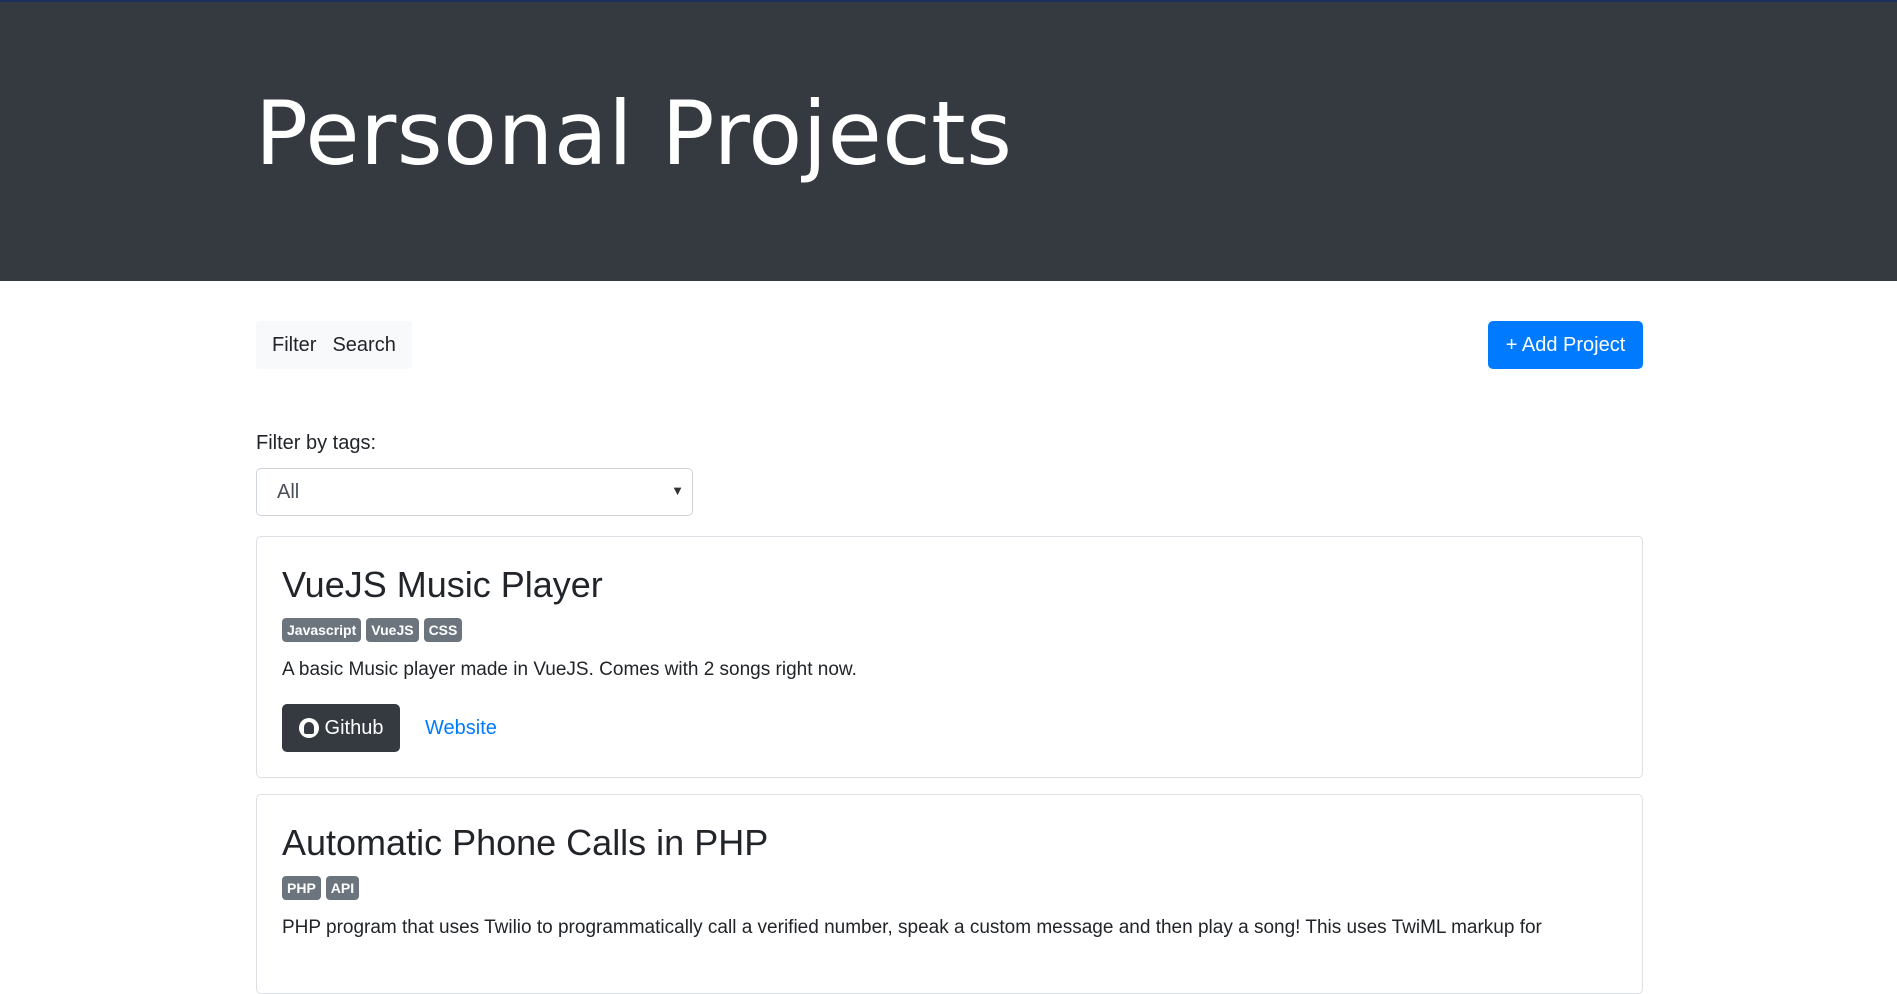 The image size is (1897, 994). I want to click on github-button: Github, so click(341, 728).